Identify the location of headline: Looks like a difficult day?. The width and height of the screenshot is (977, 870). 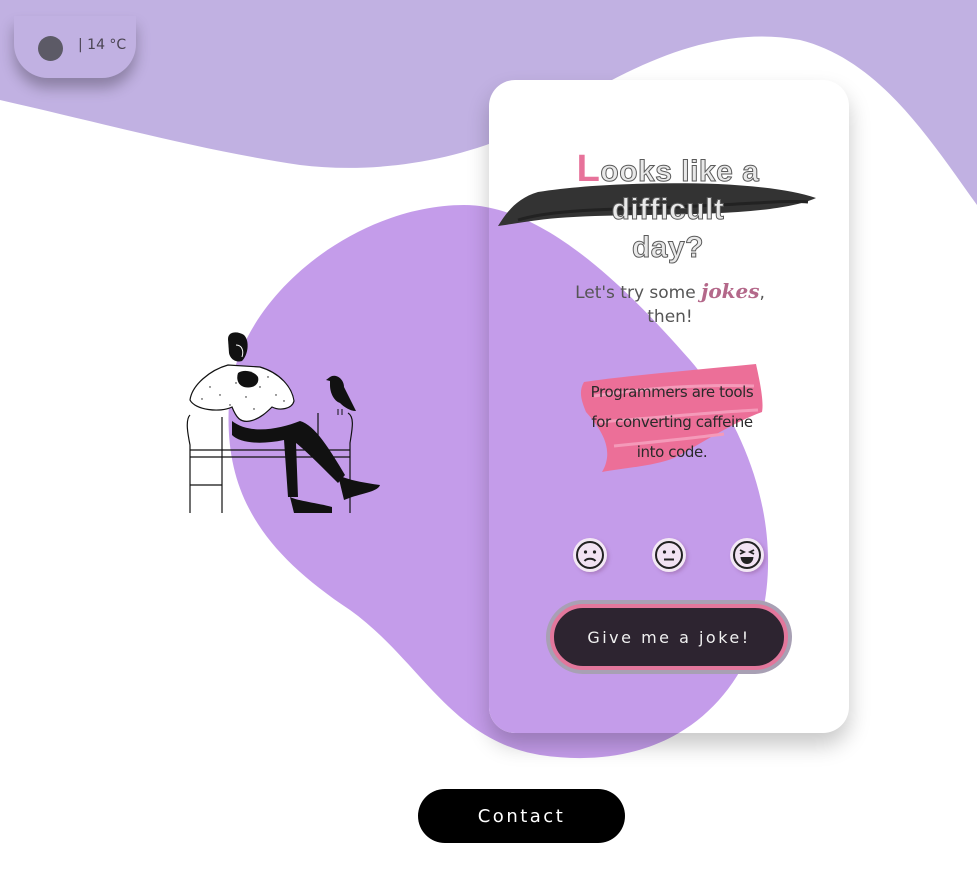
(668, 208).